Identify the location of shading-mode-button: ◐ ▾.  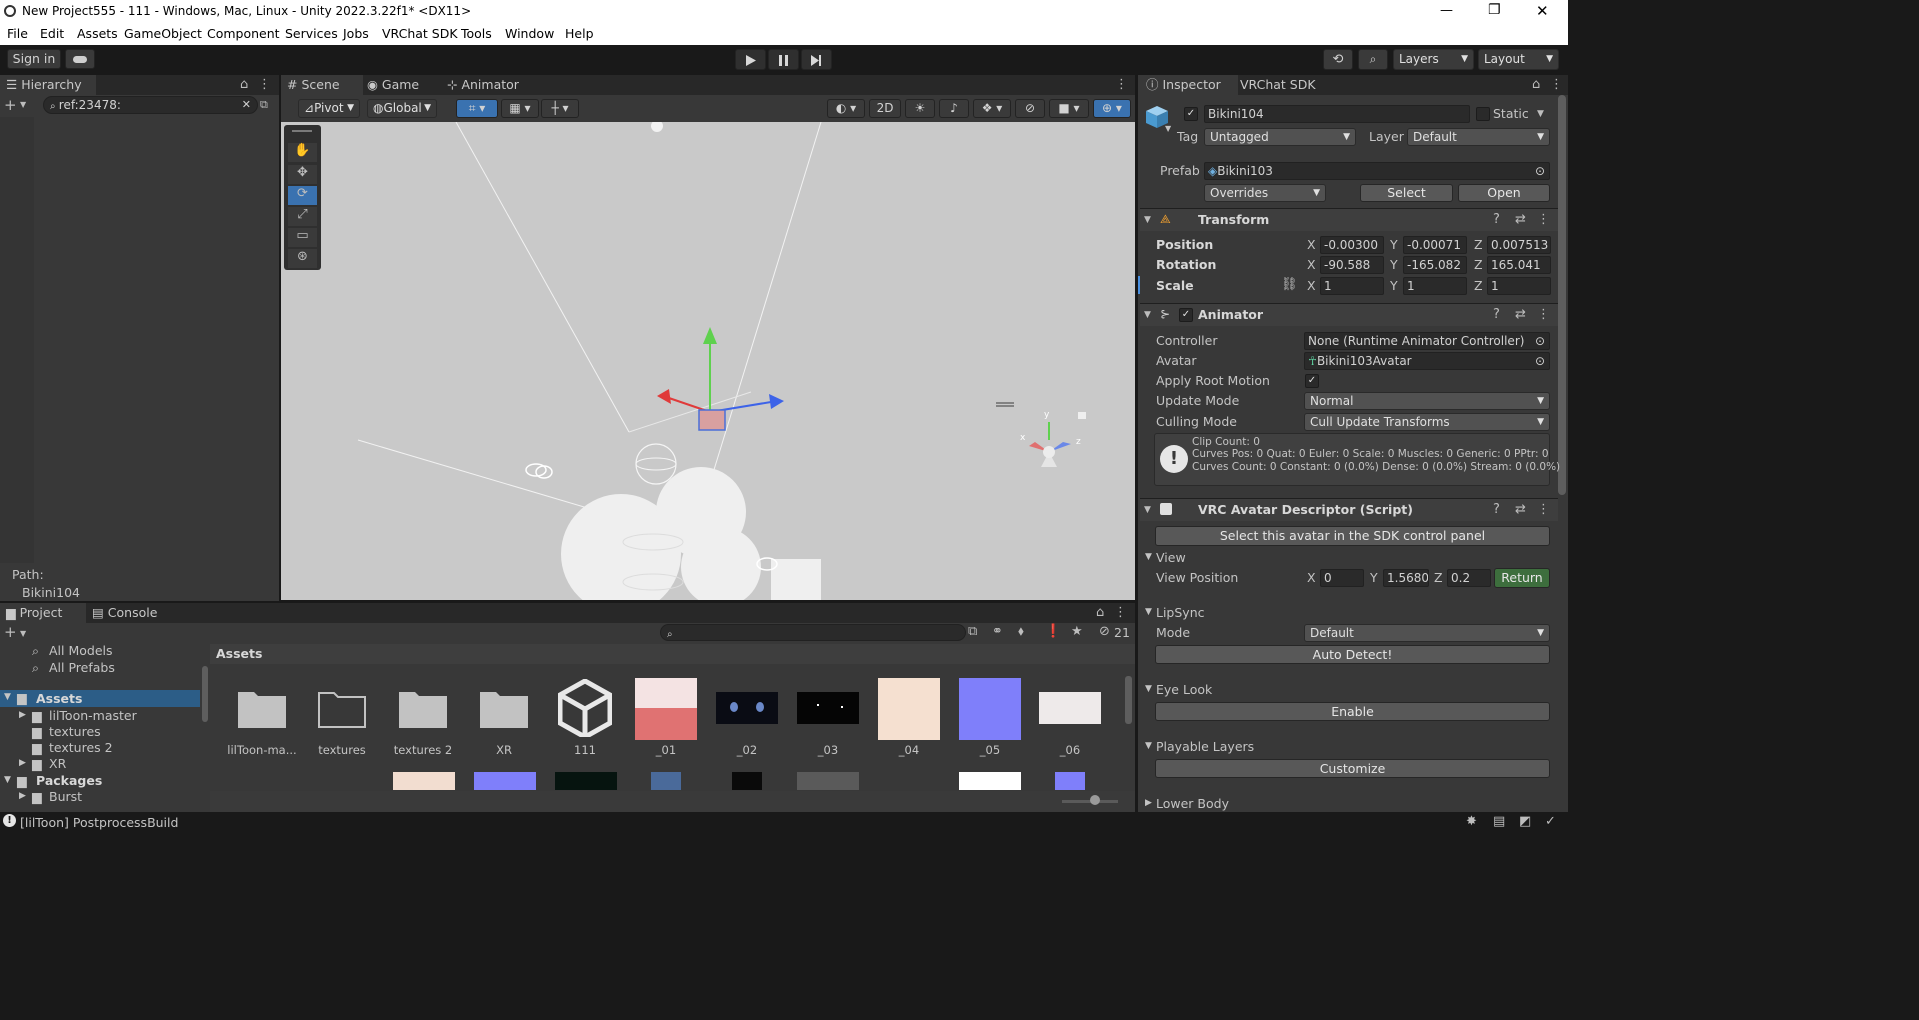
(846, 108).